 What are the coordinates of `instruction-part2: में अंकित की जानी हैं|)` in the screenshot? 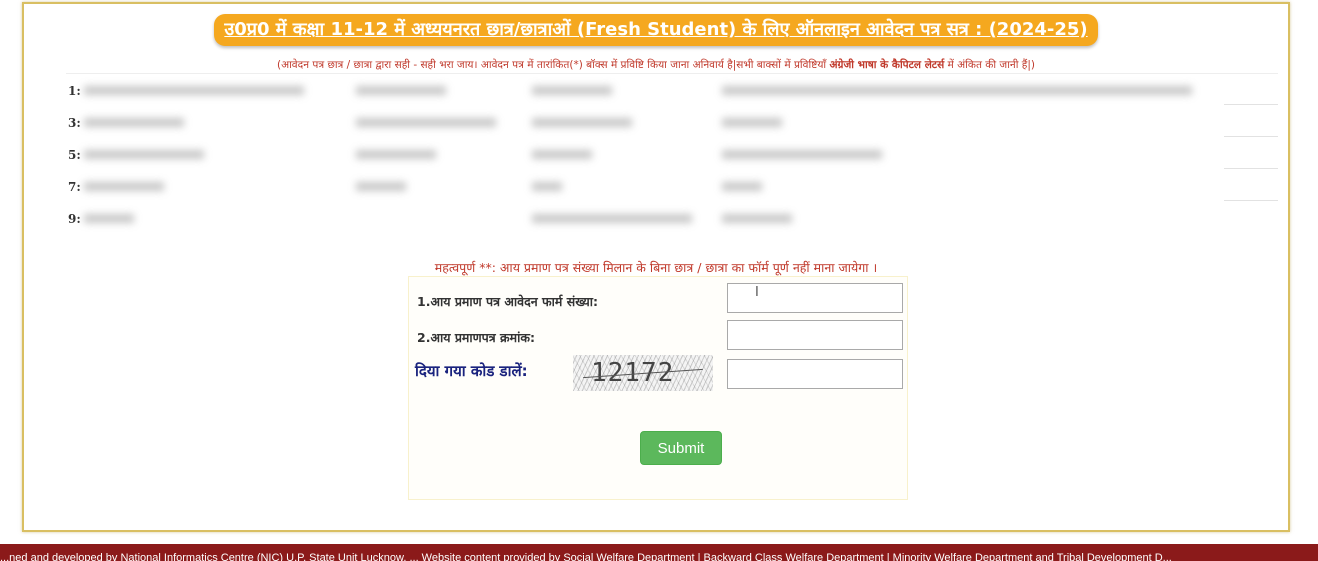 It's located at (990, 65).